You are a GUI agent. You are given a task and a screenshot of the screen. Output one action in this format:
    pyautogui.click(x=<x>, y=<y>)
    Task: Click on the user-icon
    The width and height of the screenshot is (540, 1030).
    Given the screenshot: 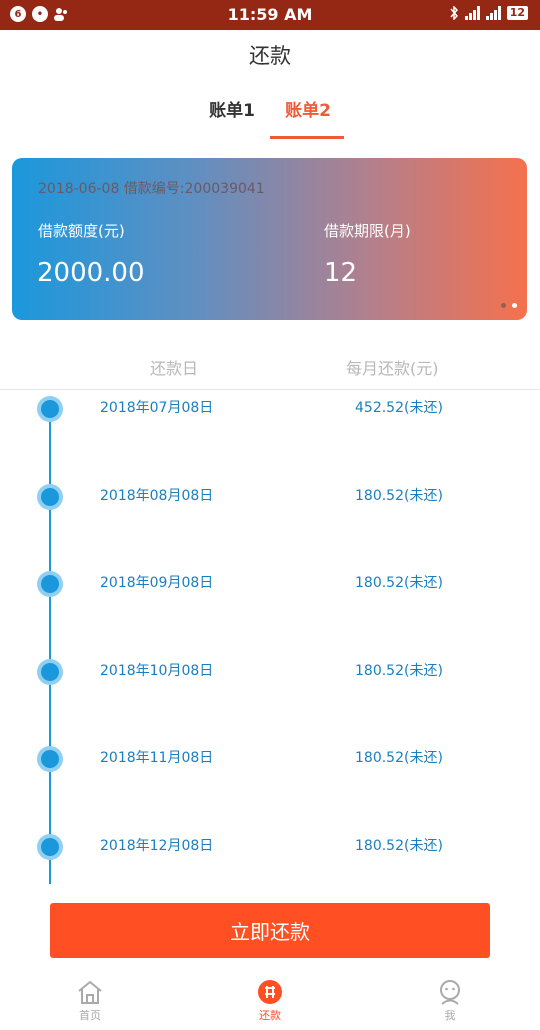 What is the action you would take?
    pyautogui.click(x=450, y=992)
    